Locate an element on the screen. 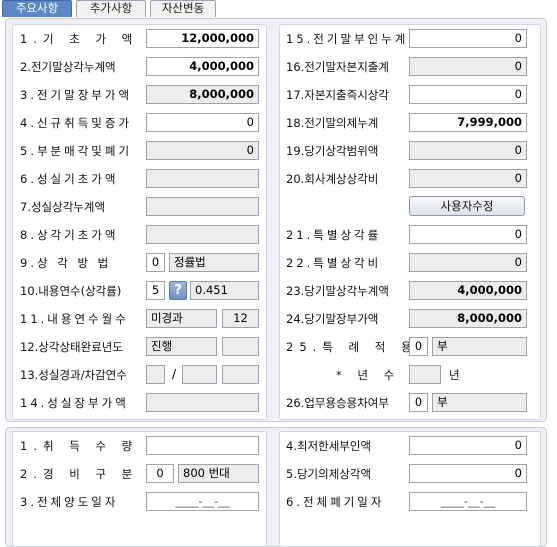 This screenshot has width=557, height=547. useful-months-field: 12 is located at coordinates (240, 318).